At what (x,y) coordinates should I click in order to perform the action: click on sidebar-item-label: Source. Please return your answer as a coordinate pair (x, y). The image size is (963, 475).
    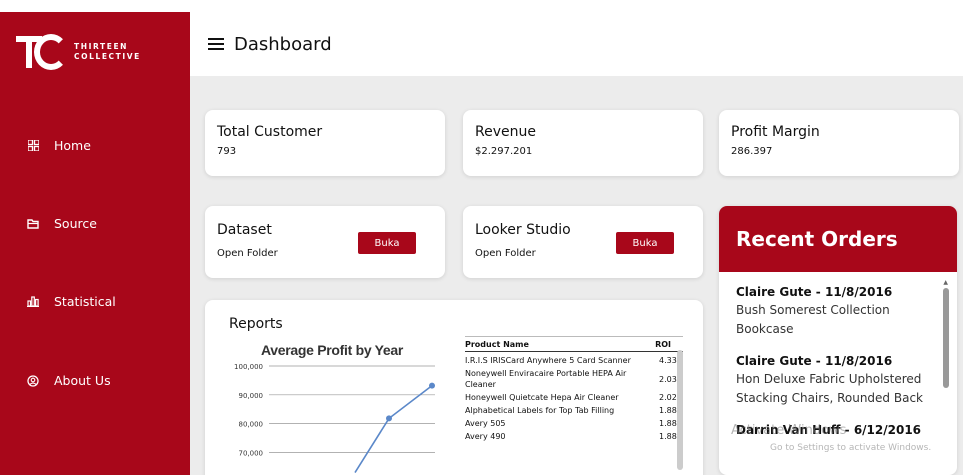
    Looking at the image, I should click on (75, 223).